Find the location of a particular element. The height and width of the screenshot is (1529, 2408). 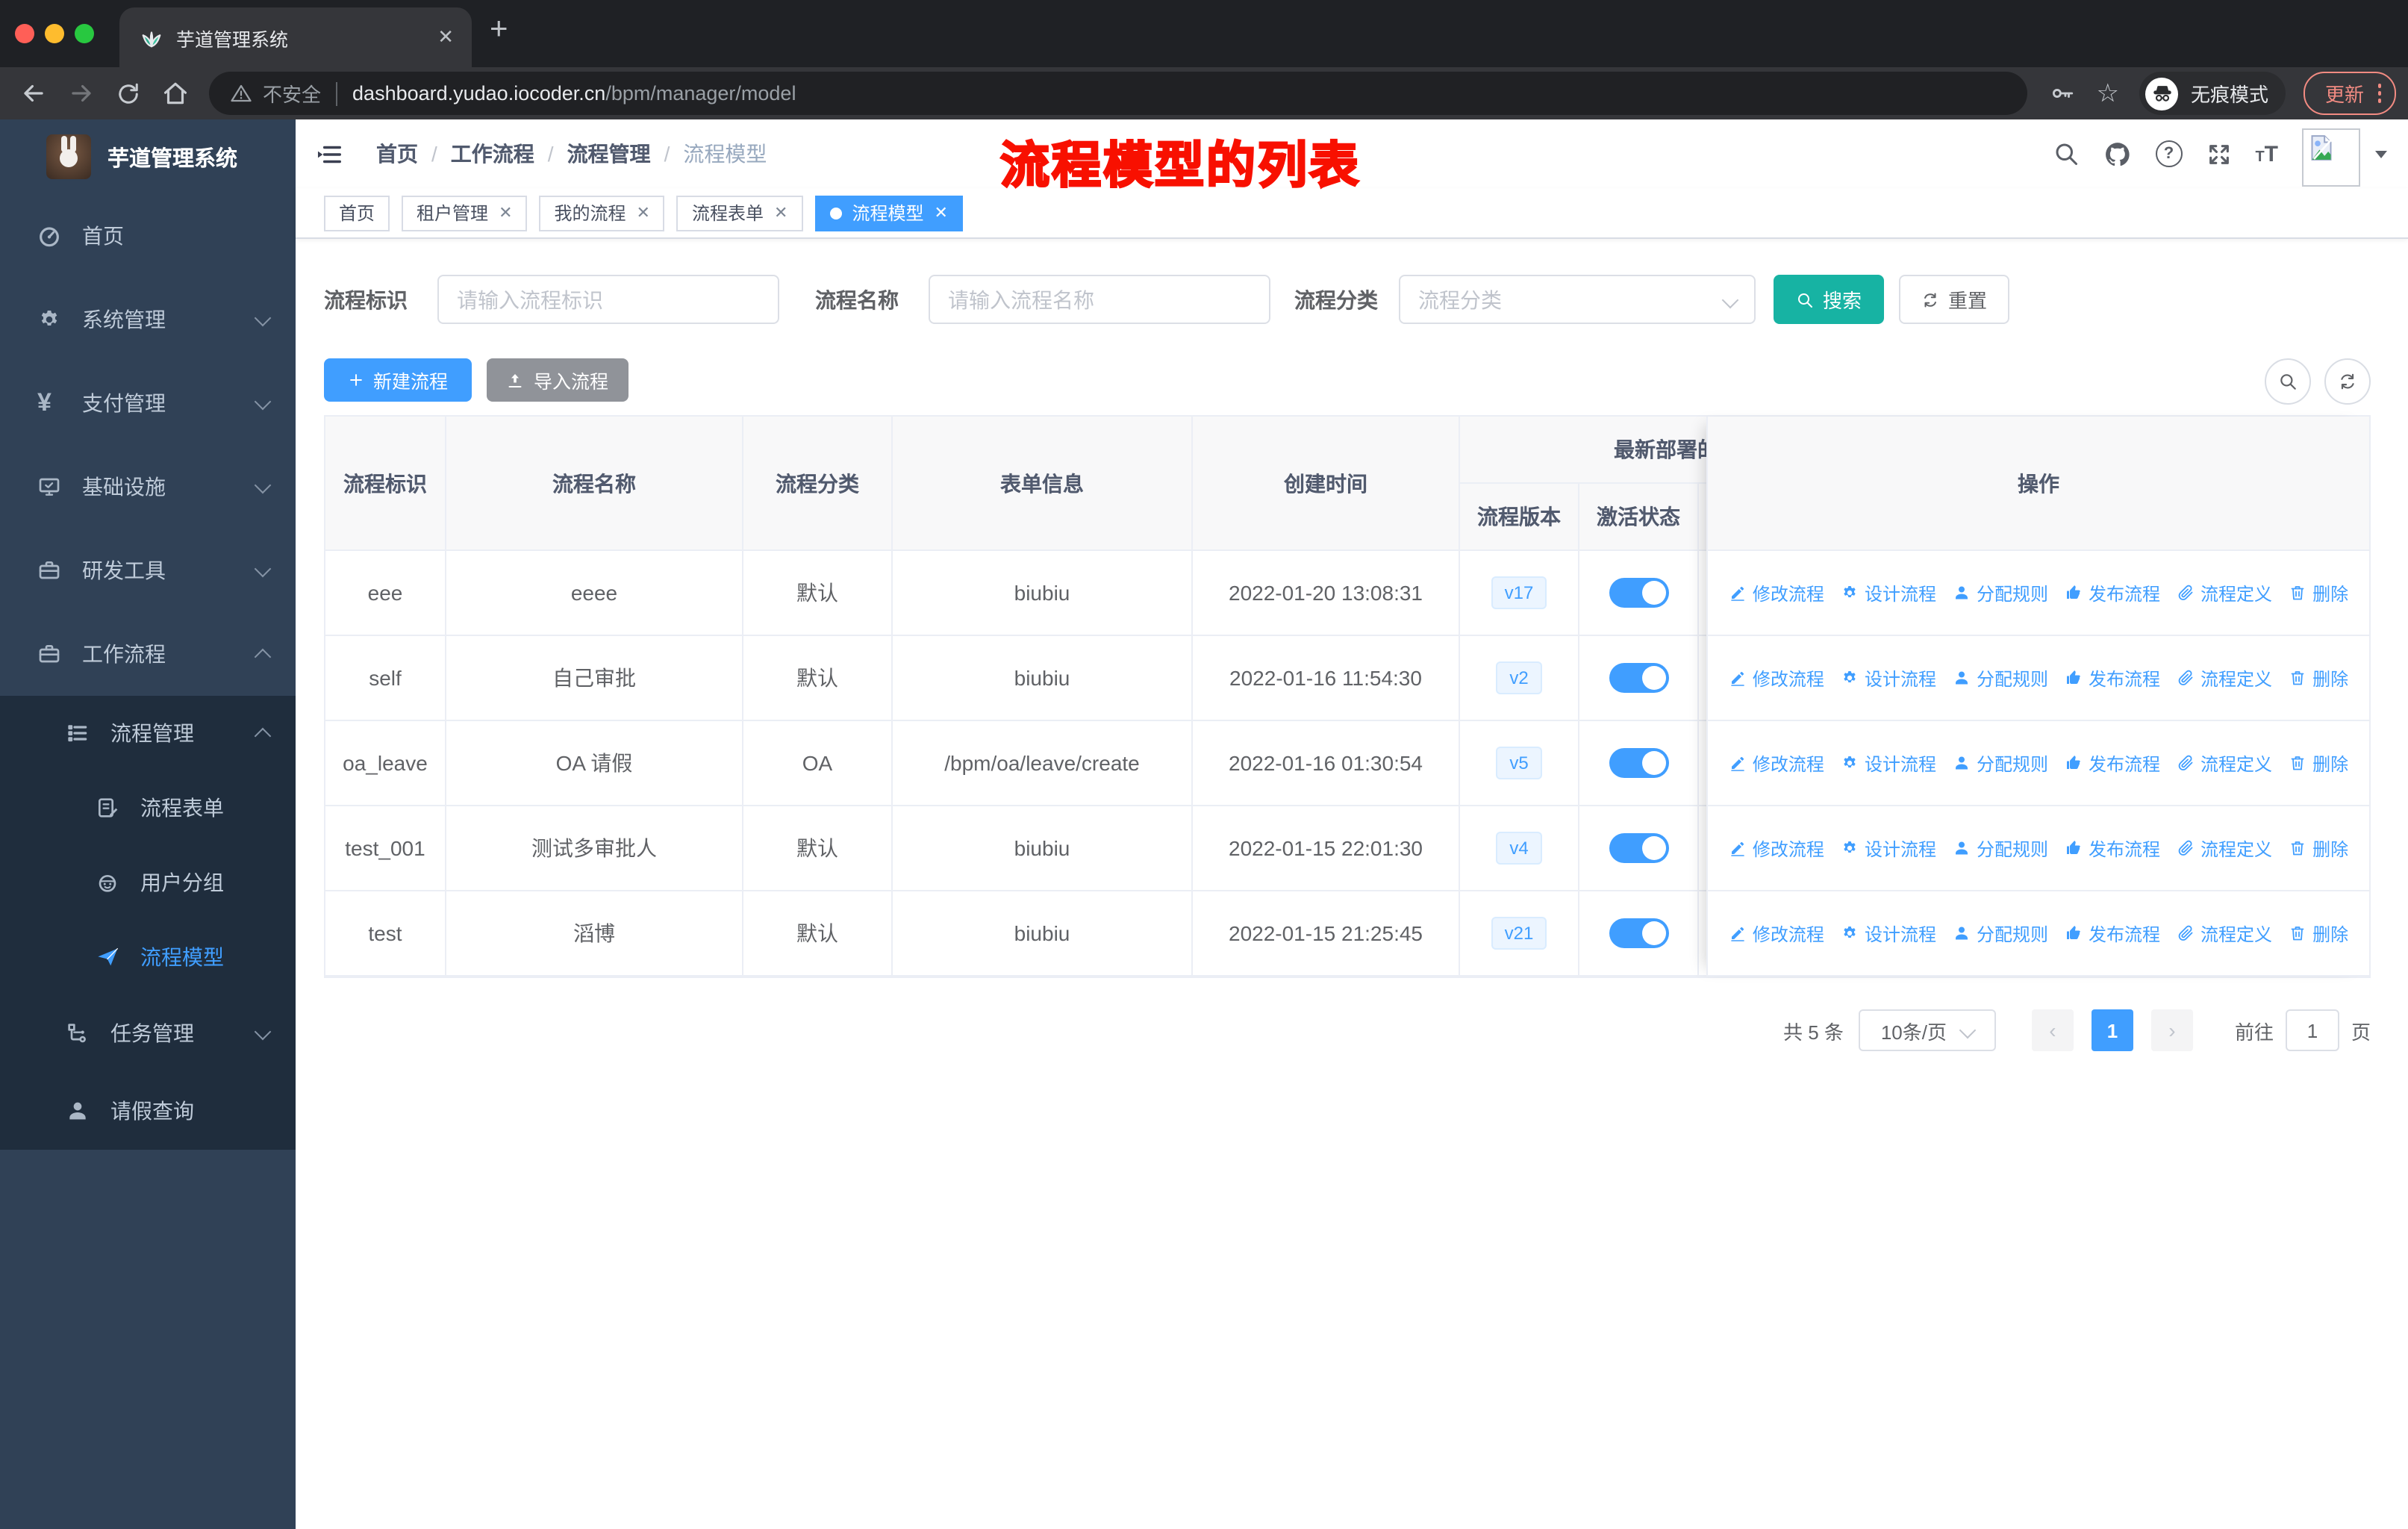

home-icon is located at coordinates (175, 93).